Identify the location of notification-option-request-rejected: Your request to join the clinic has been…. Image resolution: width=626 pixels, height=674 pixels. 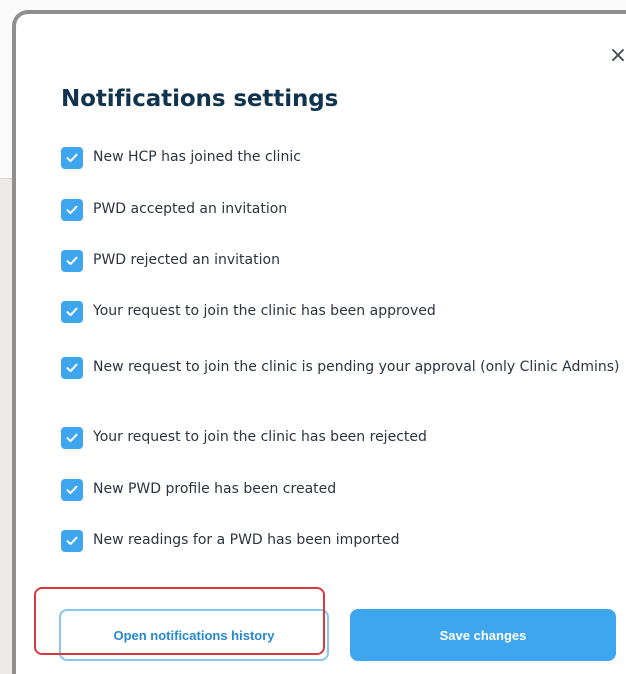
(341, 438).